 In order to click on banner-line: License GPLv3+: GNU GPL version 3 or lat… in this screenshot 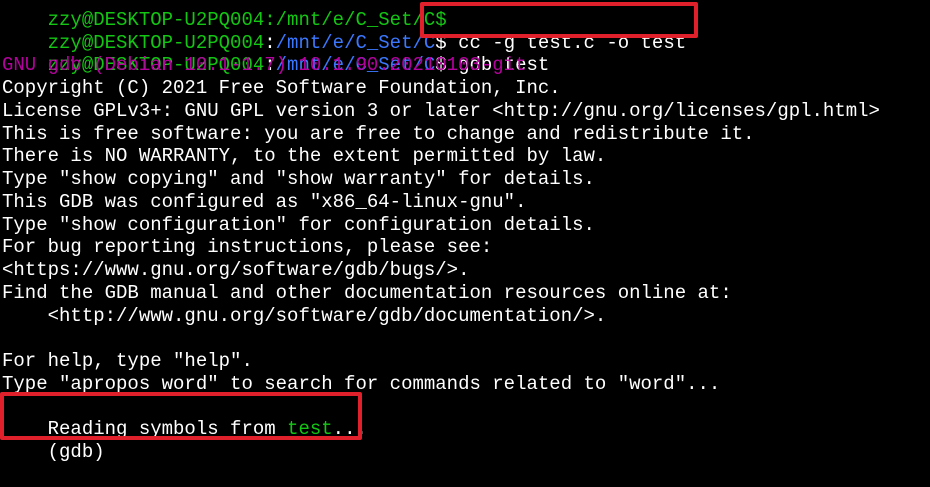, I will do `click(441, 110)`.